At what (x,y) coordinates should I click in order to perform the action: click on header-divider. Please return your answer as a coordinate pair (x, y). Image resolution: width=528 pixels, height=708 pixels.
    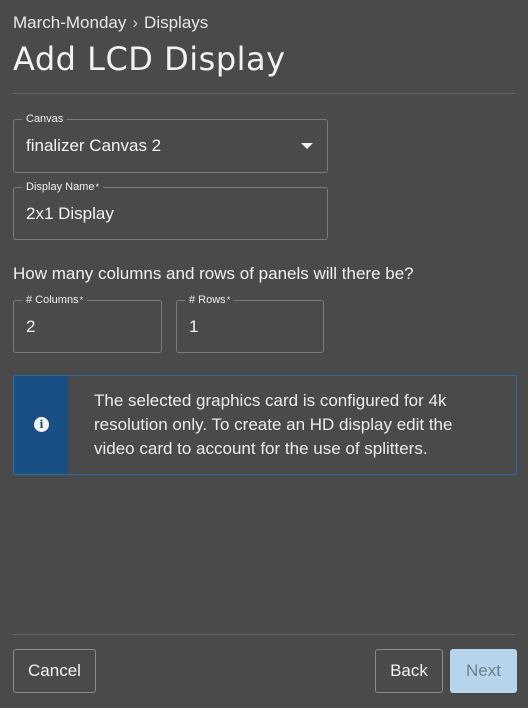
    Looking at the image, I should click on (264, 93).